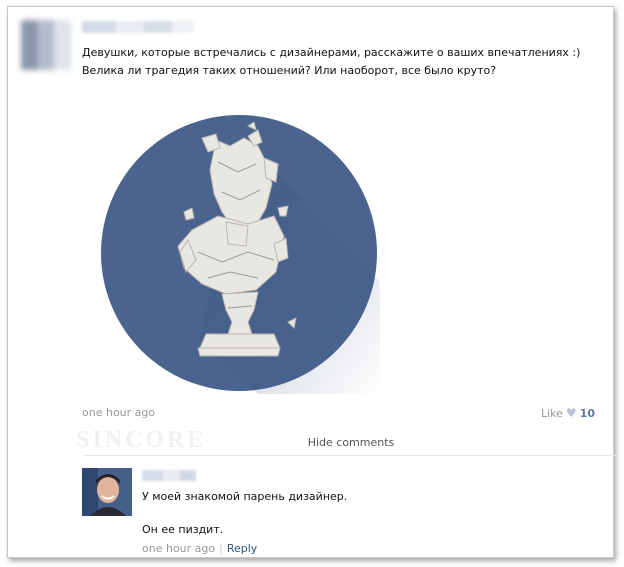  Describe the element at coordinates (178, 548) in the screenshot. I see `comment-timestamp: one hour ago` at that location.